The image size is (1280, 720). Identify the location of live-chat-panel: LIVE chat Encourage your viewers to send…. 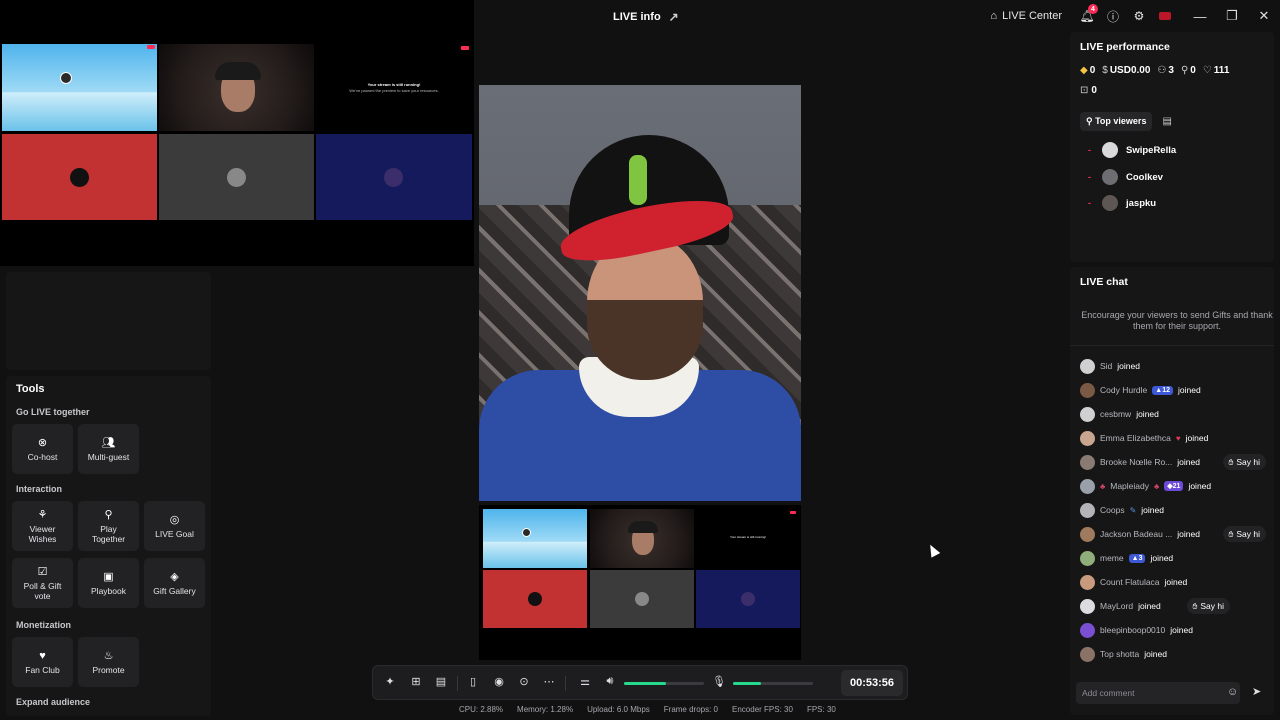
(1172, 491).